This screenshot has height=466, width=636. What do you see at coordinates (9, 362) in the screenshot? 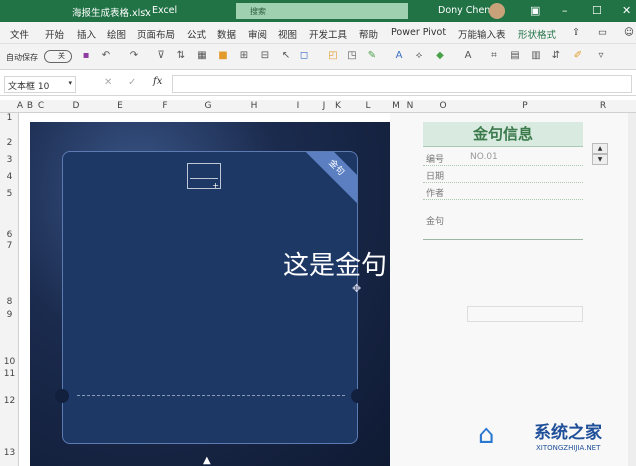
I see `row-header-10: 10` at bounding box center [9, 362].